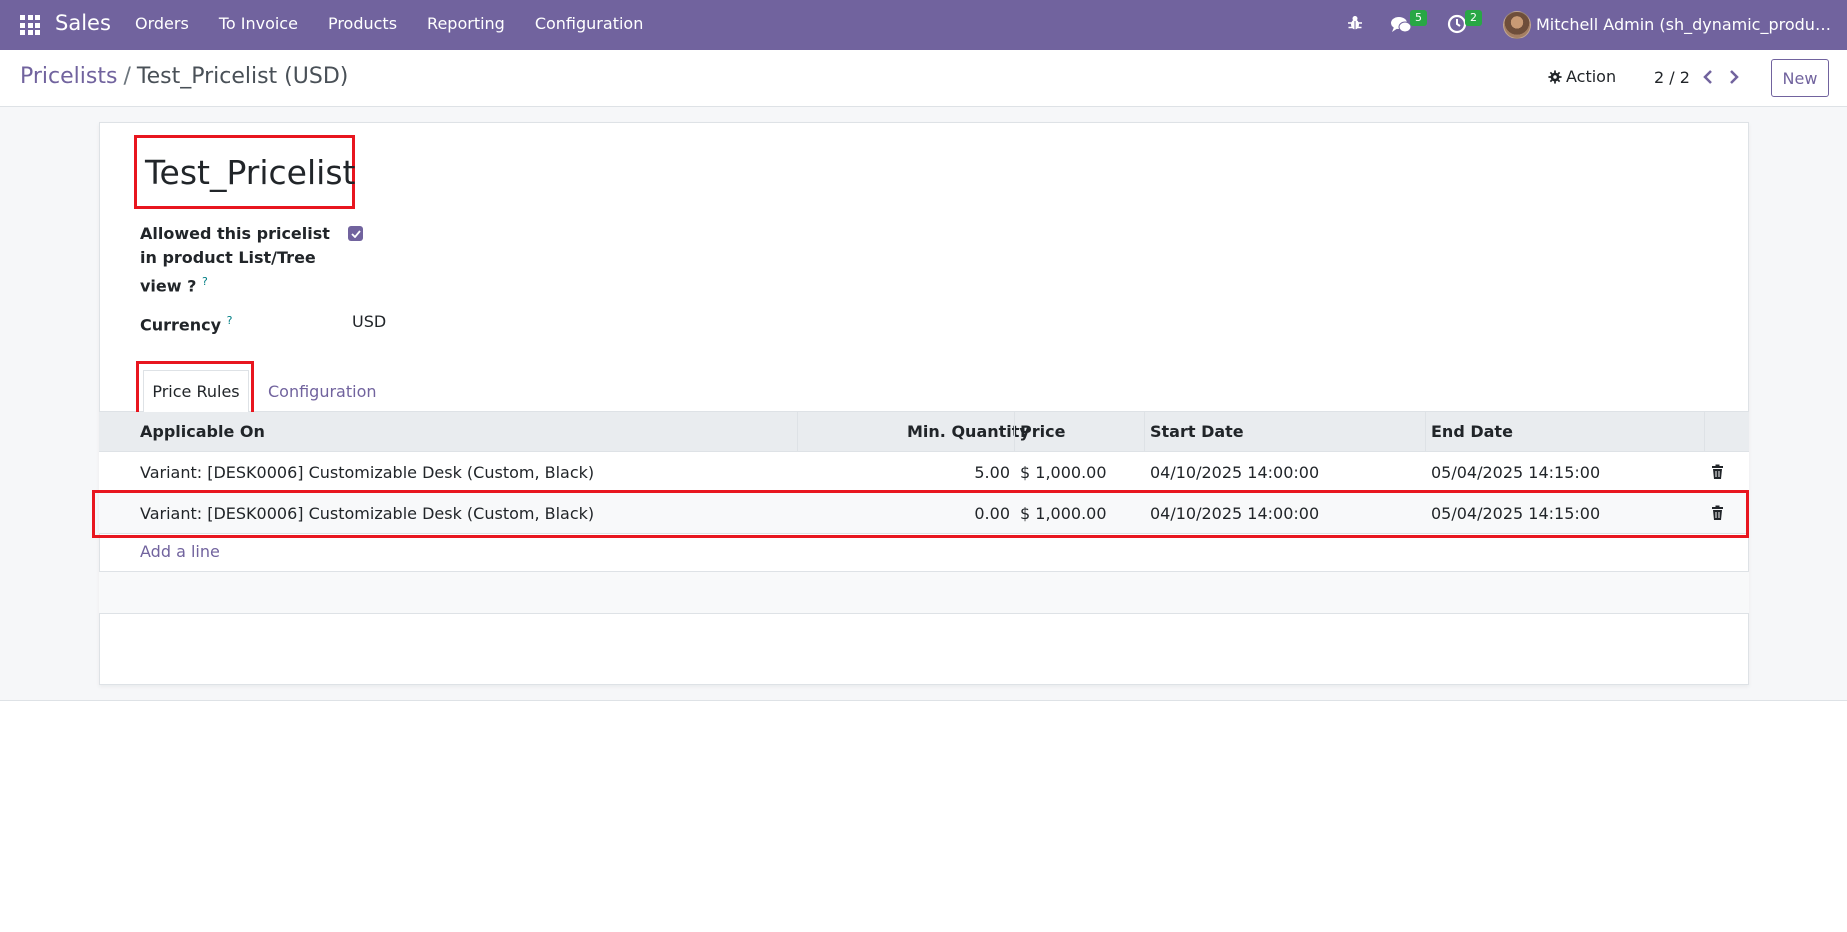 The width and height of the screenshot is (1847, 932). Describe the element at coordinates (1473, 18) in the screenshot. I see `activity-count-badge: 2` at that location.